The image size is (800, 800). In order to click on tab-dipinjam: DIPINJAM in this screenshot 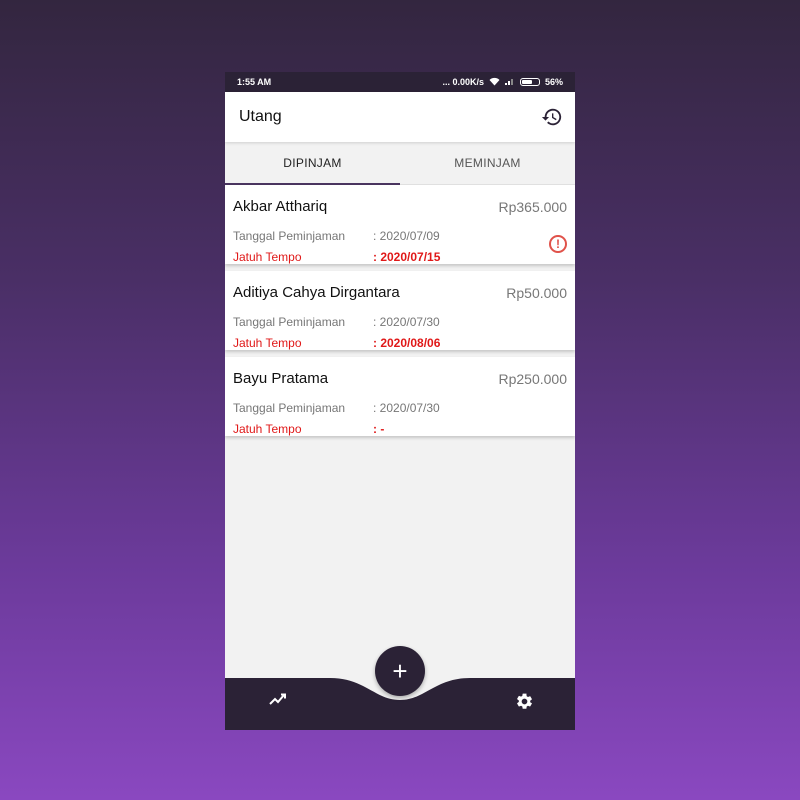, I will do `click(312, 163)`.